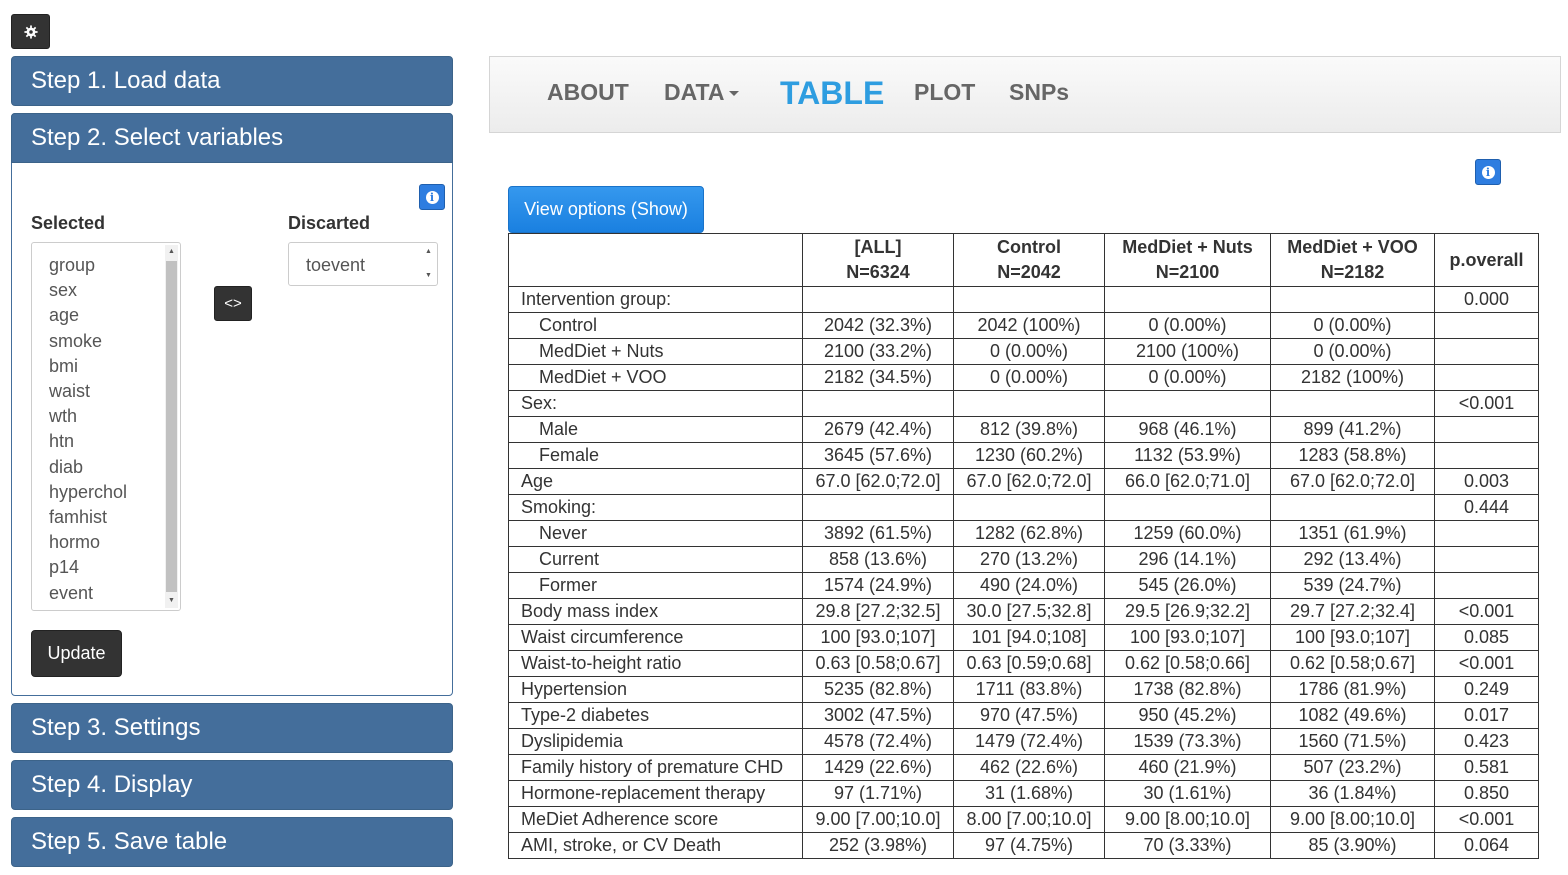  What do you see at coordinates (106, 366) in the screenshot?
I see `list-item: bmi` at bounding box center [106, 366].